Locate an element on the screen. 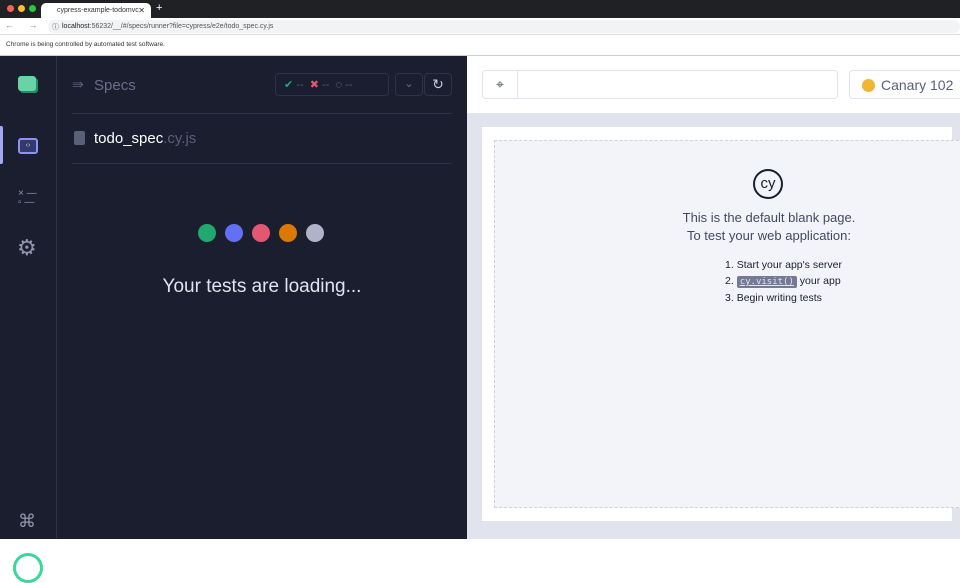  passed-count: -- is located at coordinates (300, 85).